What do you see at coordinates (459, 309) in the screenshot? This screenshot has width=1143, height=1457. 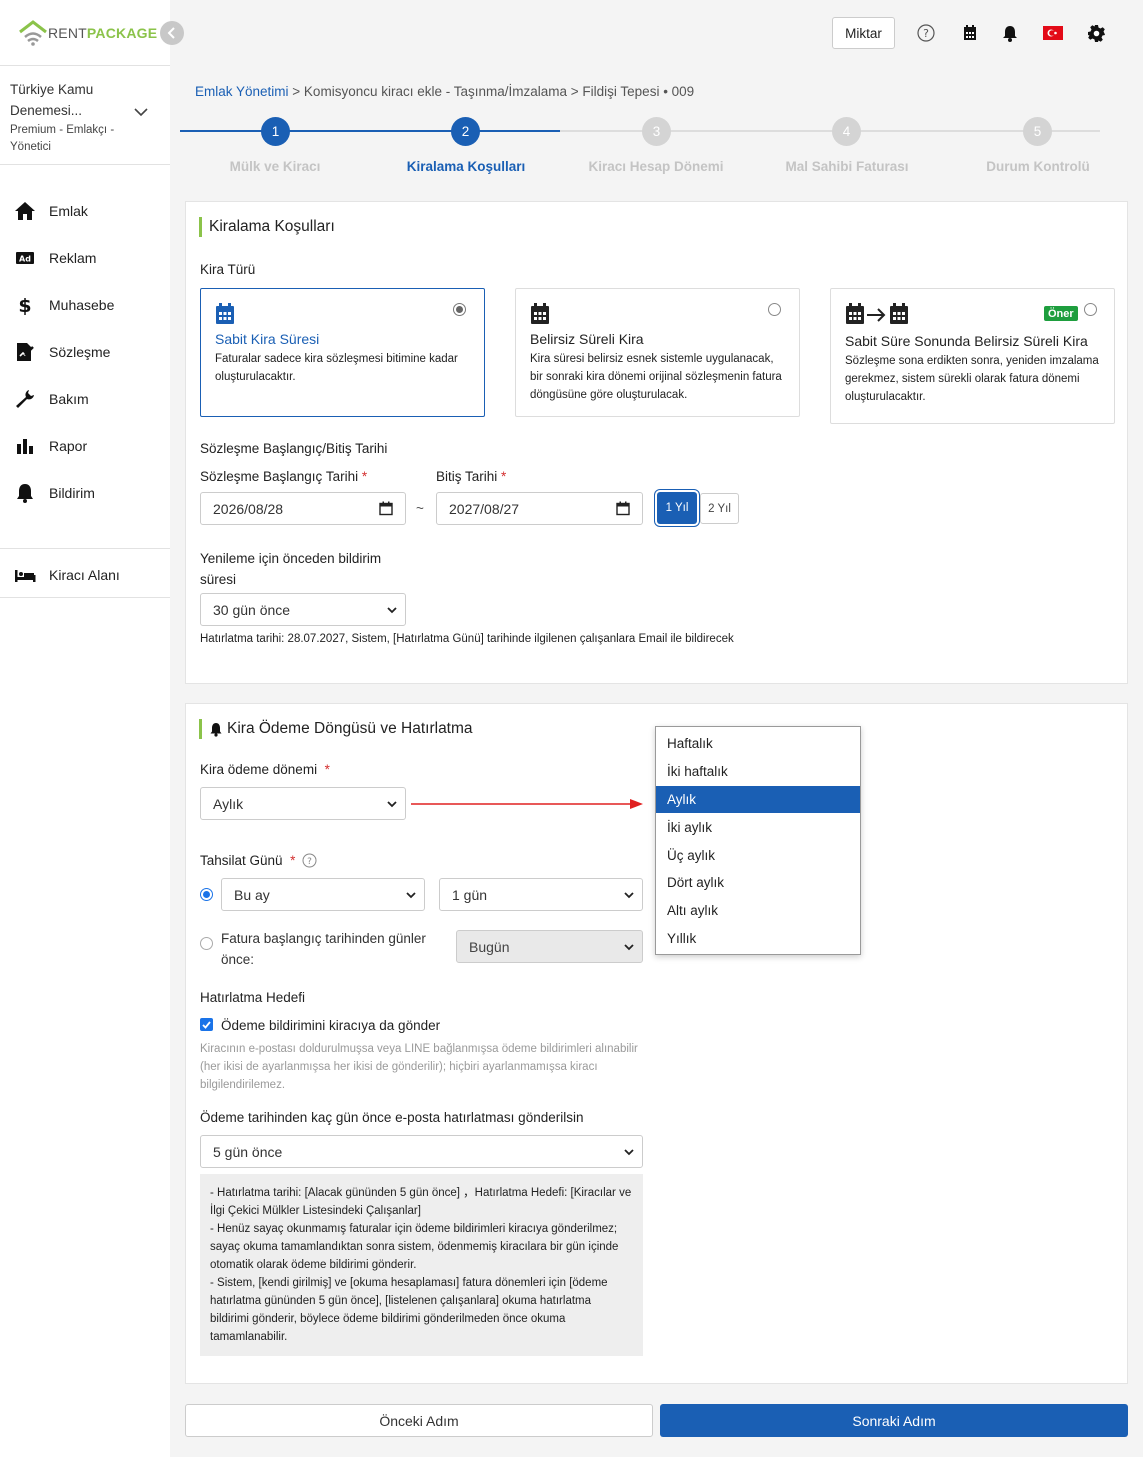 I see `rent-option-fixed-radio` at bounding box center [459, 309].